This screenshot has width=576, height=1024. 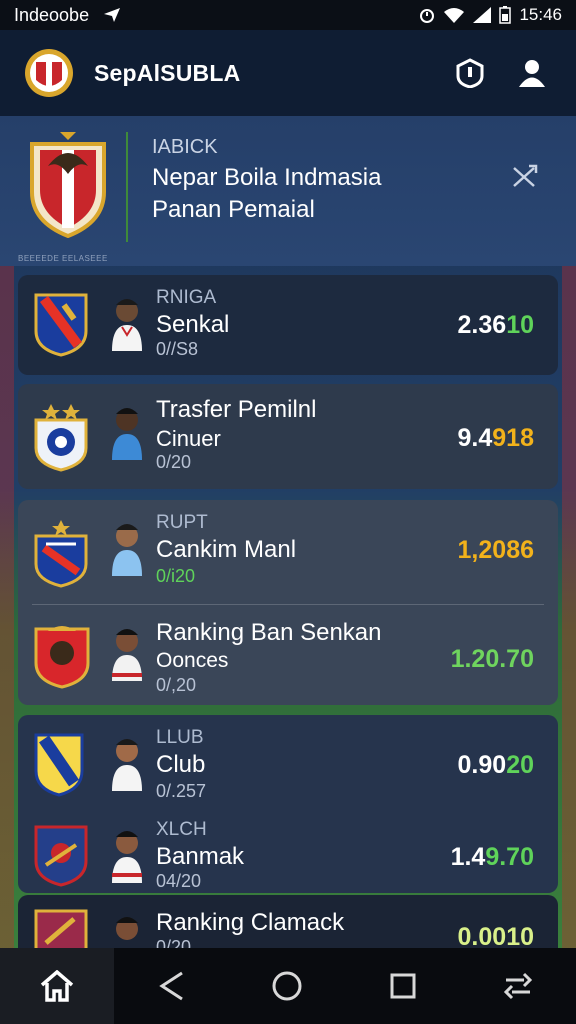 I want to click on list-item: Ranking Clamack 0/20 0.0010, so click(x=288, y=921).